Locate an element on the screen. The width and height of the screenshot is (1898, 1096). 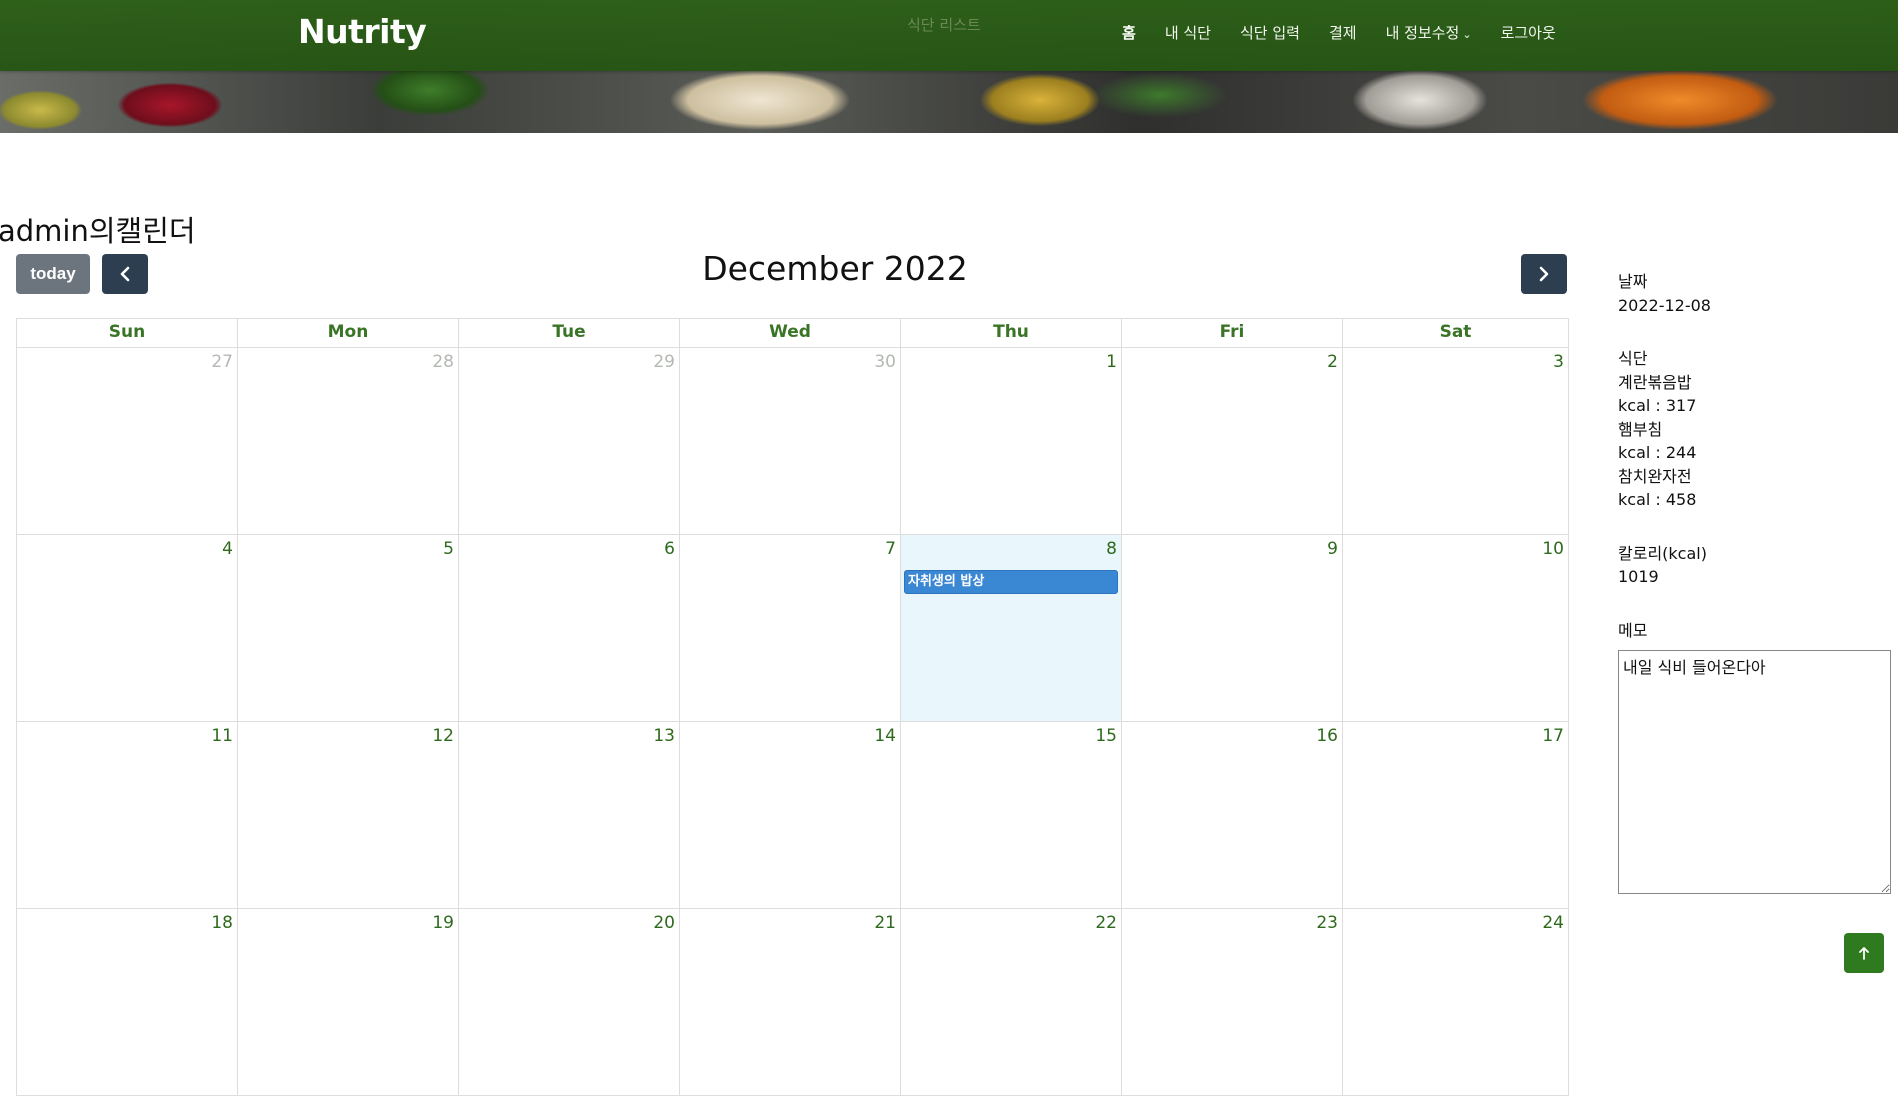
nav-edit-profile: 내 정보수정 ⌄ is located at coordinates (1429, 32).